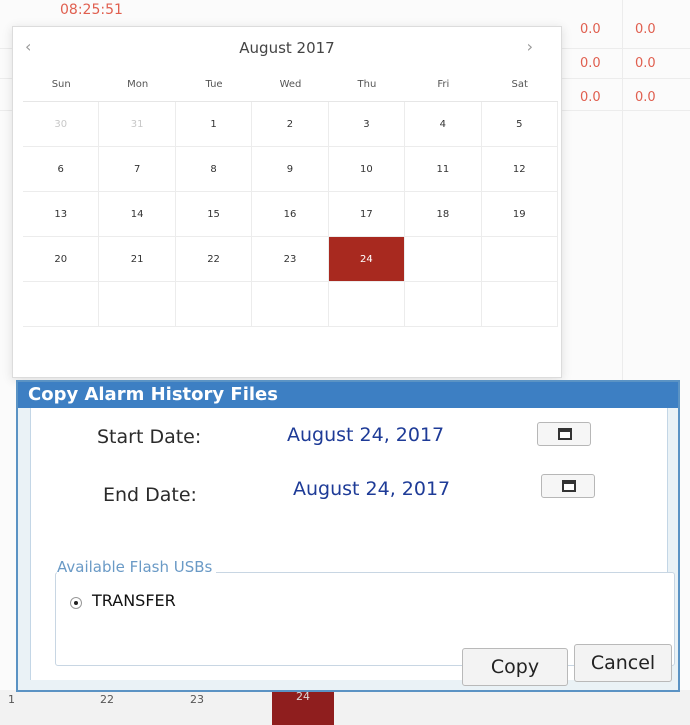  What do you see at coordinates (367, 259) in the screenshot?
I see `calendar-day-selected: 24` at bounding box center [367, 259].